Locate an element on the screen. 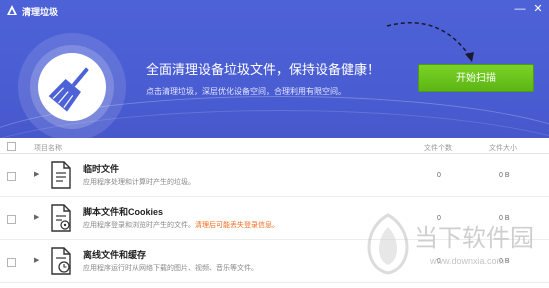  row-description: 应用程序登录和浏览时产生的文件。清理后可能丢失登录信息。 is located at coordinates (181, 225).